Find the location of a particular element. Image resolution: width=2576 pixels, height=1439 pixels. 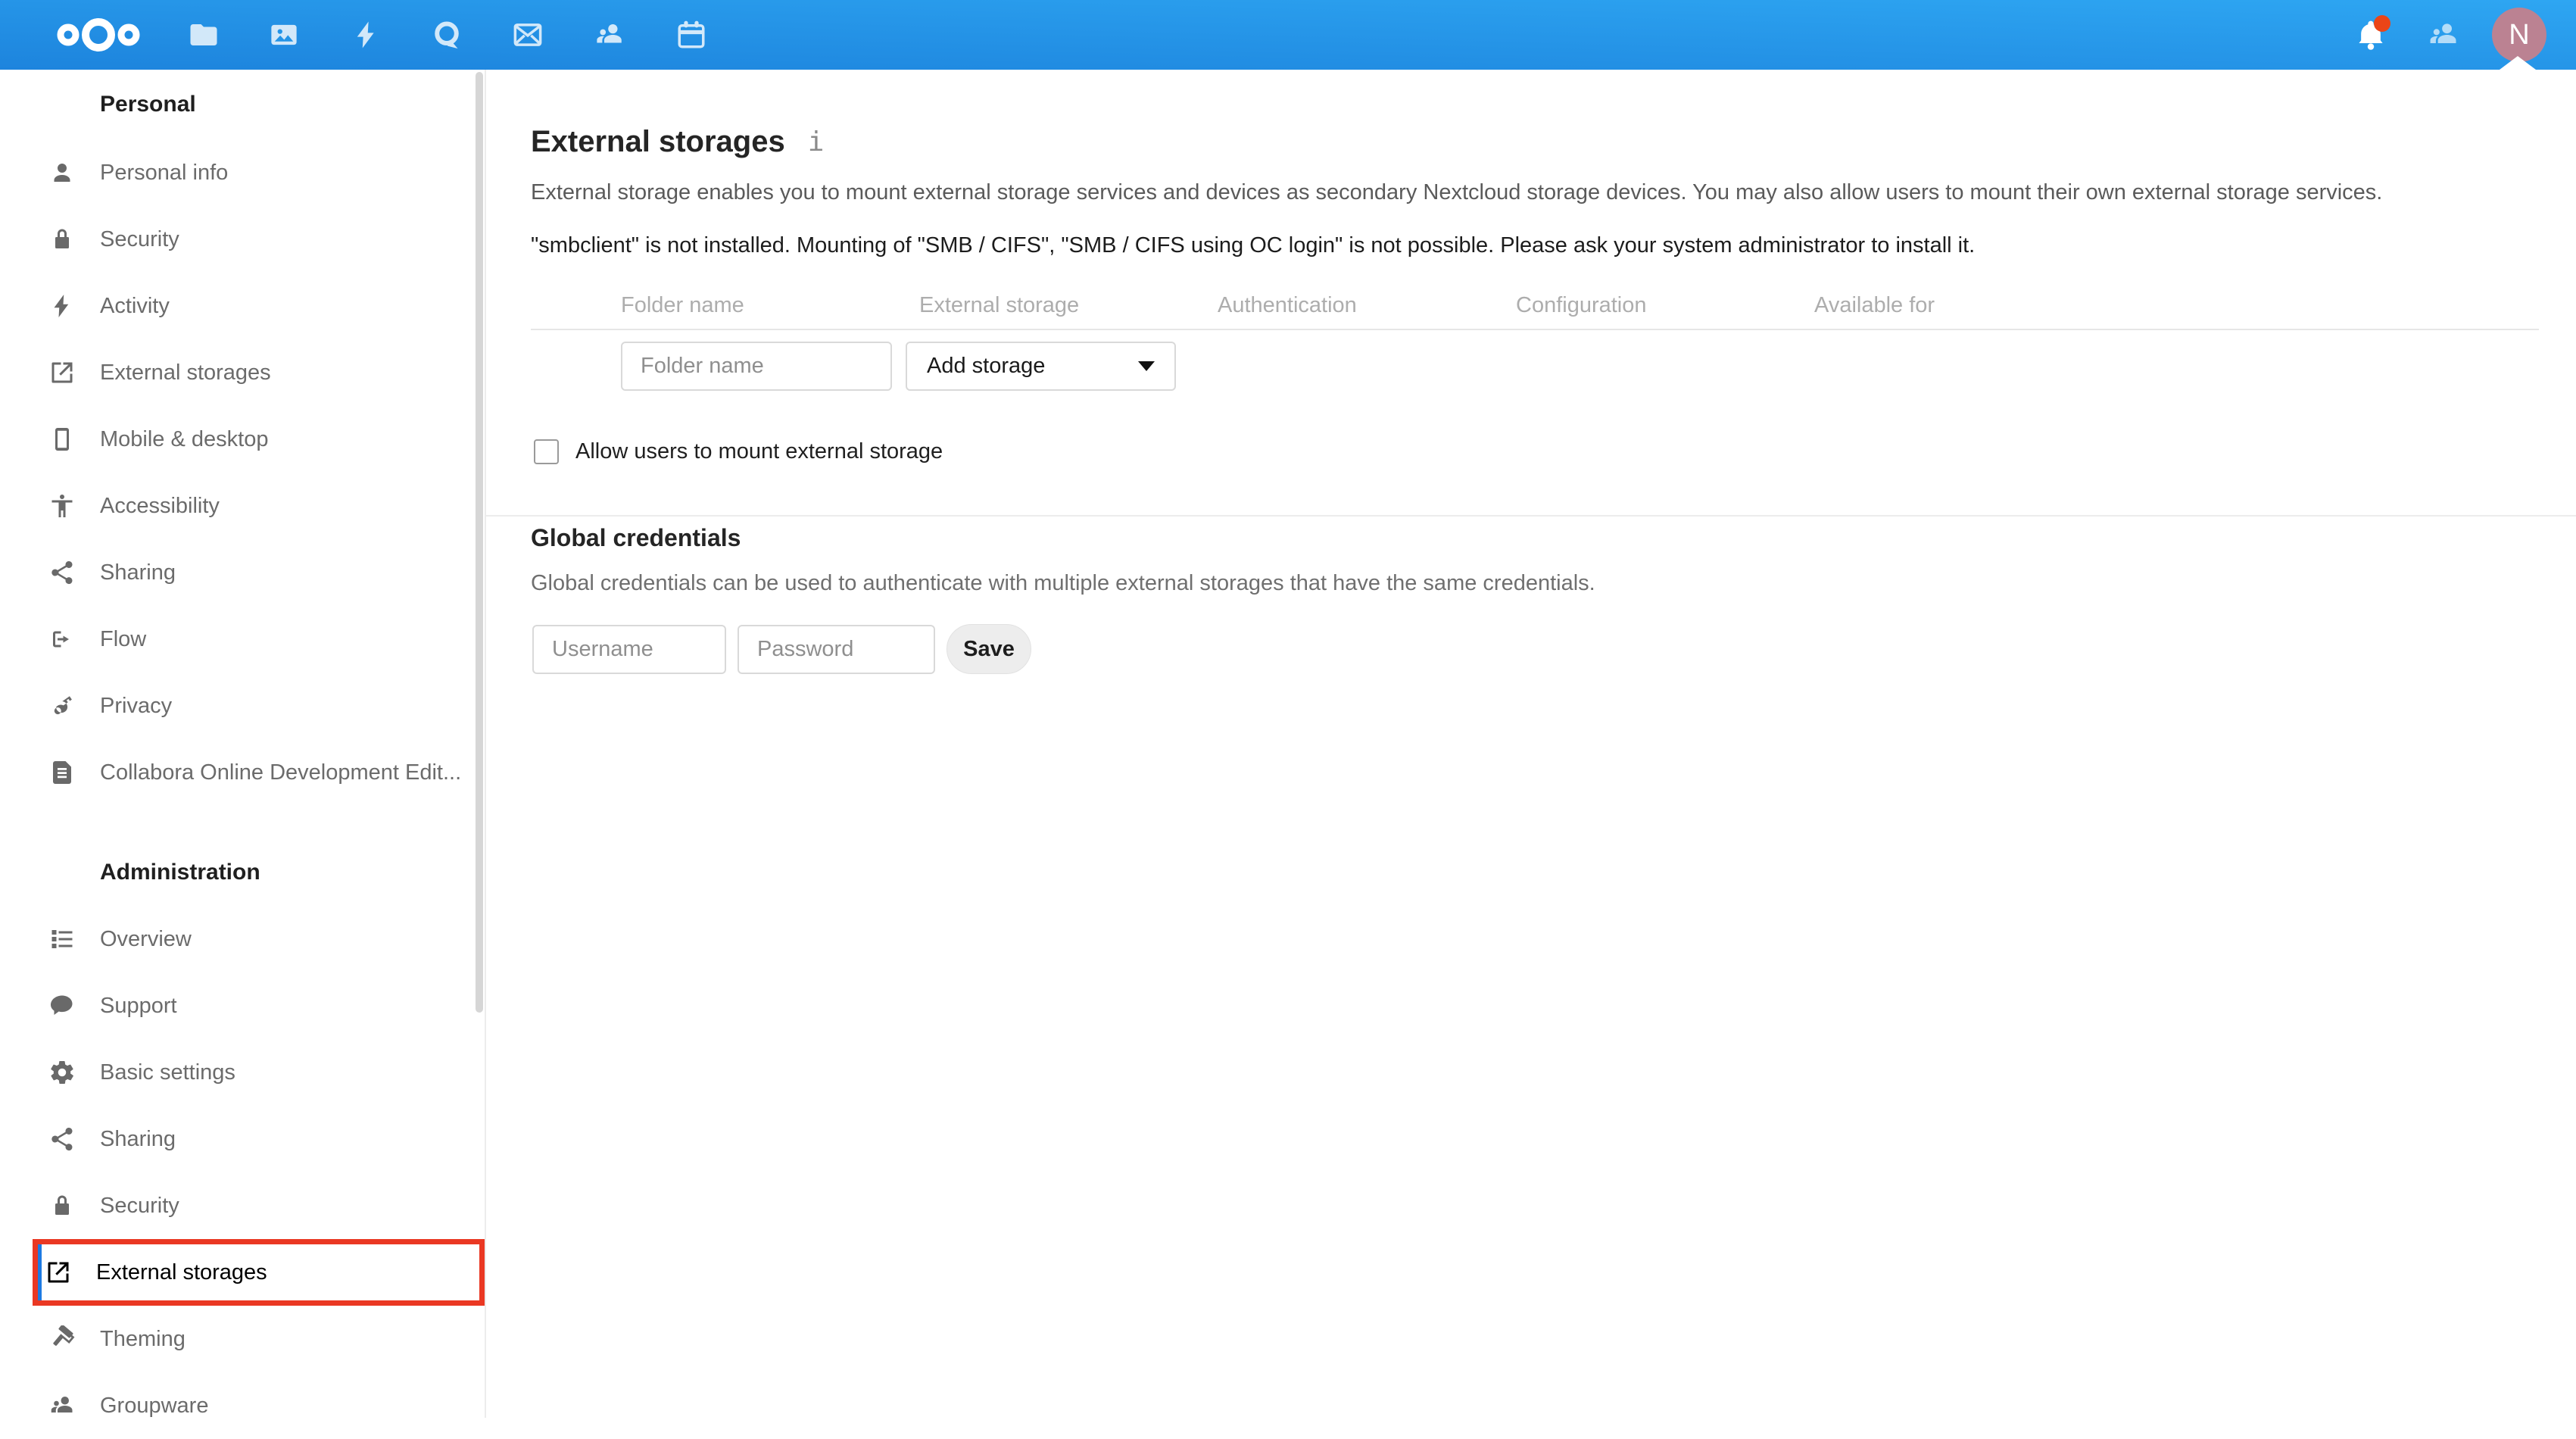

sidebar-item-flow: Flow is located at coordinates (242, 639).